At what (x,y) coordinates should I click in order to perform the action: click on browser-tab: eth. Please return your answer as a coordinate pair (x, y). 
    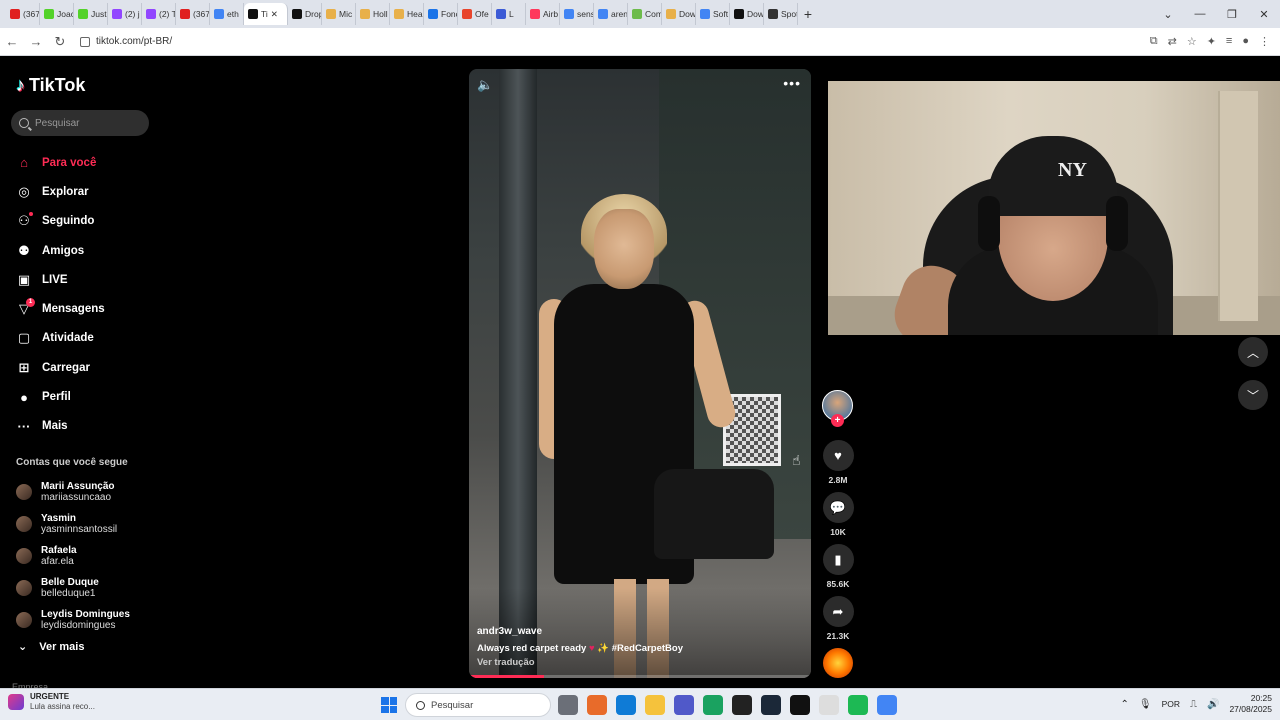
    Looking at the image, I should click on (227, 14).